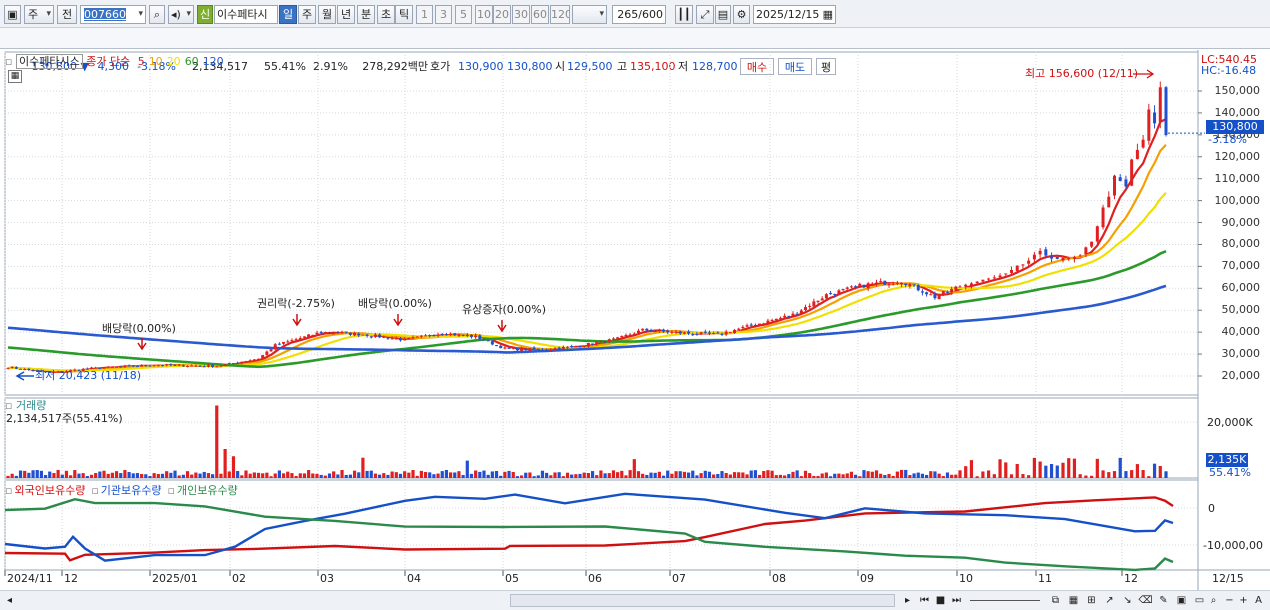  Describe the element at coordinates (702, 600) in the screenshot. I see `scroll-thumb` at that location.